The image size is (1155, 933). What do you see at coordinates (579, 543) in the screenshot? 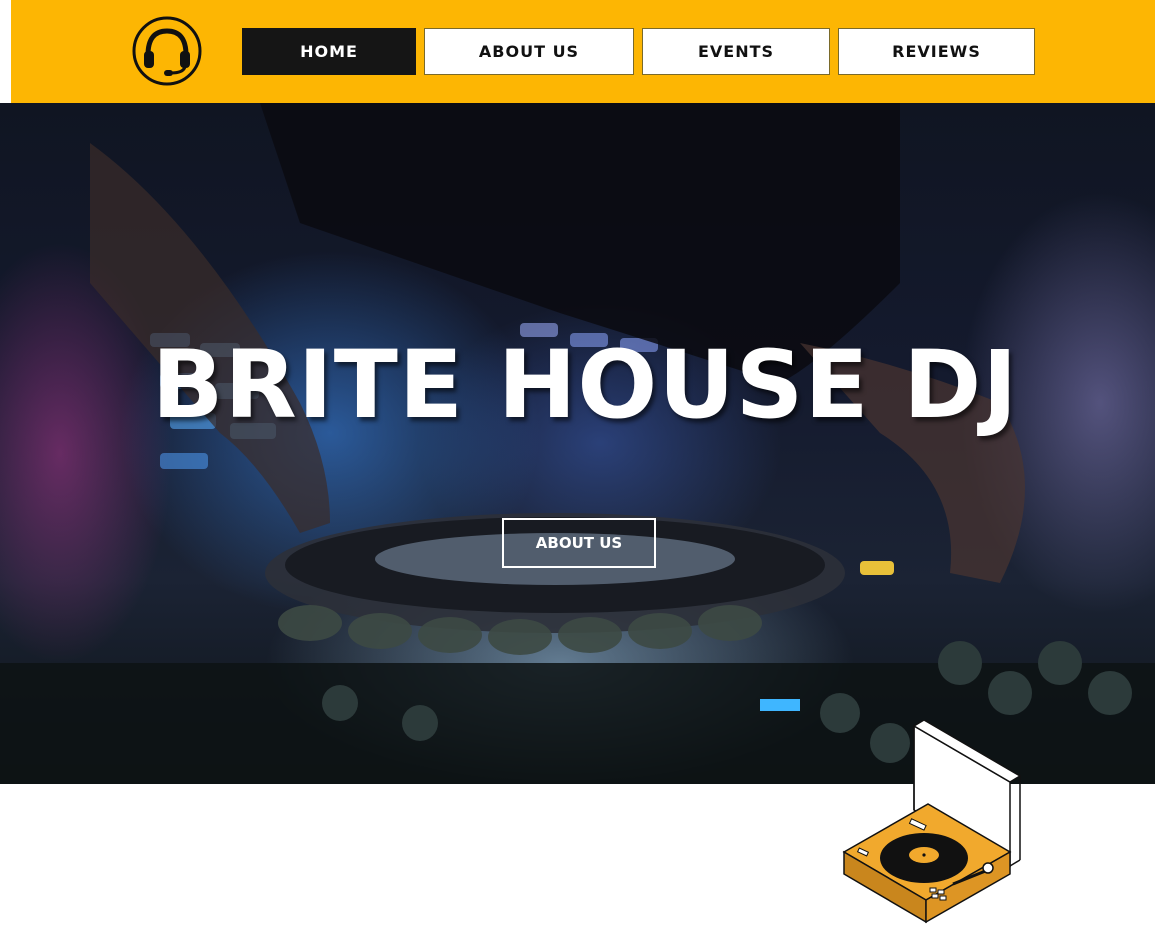
I see `hero-about-us-button: ABOUT US` at bounding box center [579, 543].